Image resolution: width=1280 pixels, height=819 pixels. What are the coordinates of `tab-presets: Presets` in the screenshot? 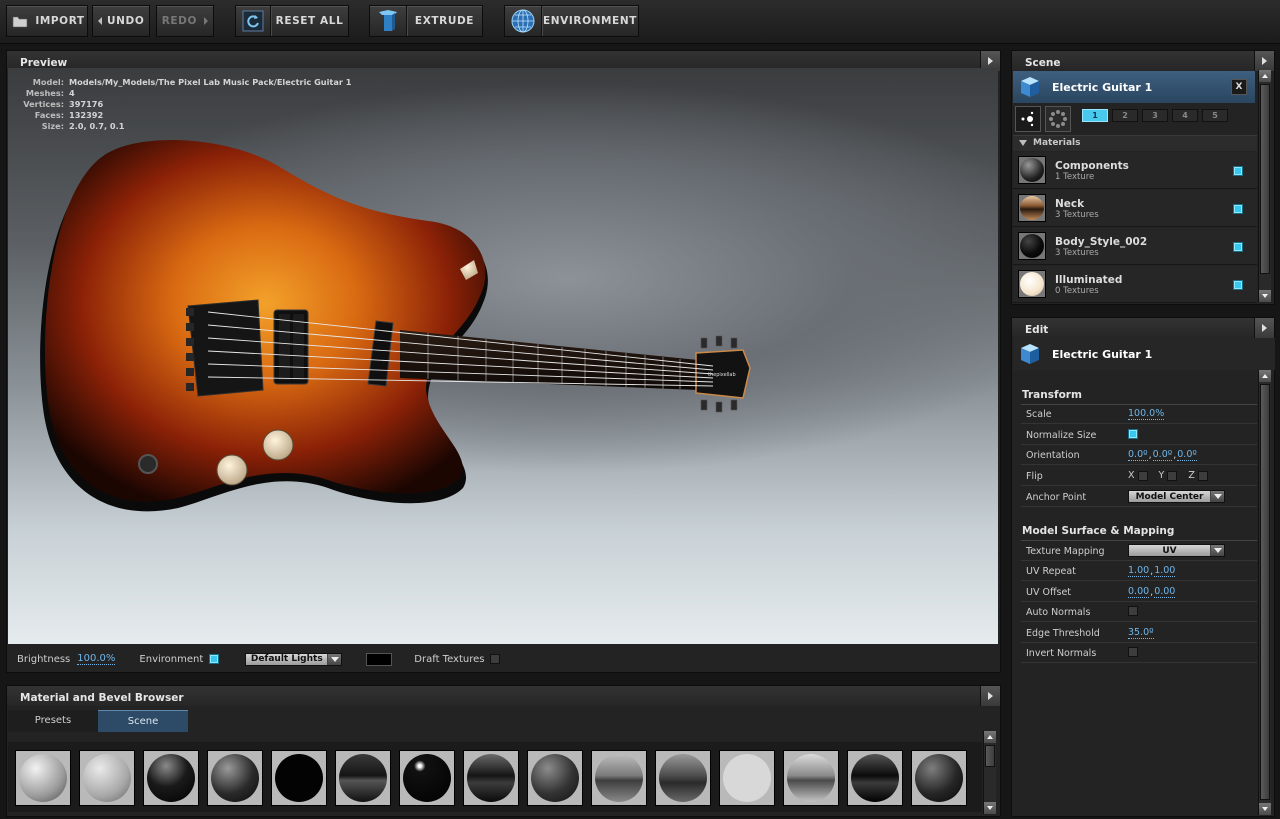 It's located at (53, 721).